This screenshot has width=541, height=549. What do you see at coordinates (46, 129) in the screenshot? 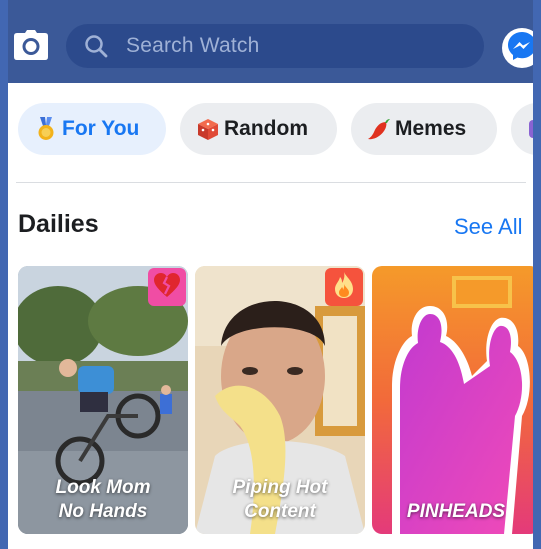
I see `medal-icon` at bounding box center [46, 129].